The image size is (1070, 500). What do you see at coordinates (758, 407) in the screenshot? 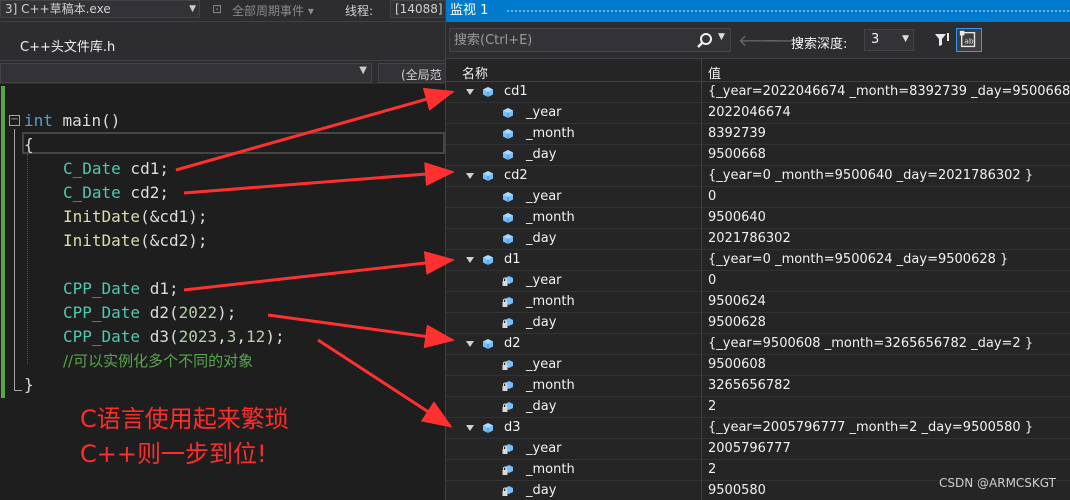
I see `watch-row-member: _day 2` at bounding box center [758, 407].